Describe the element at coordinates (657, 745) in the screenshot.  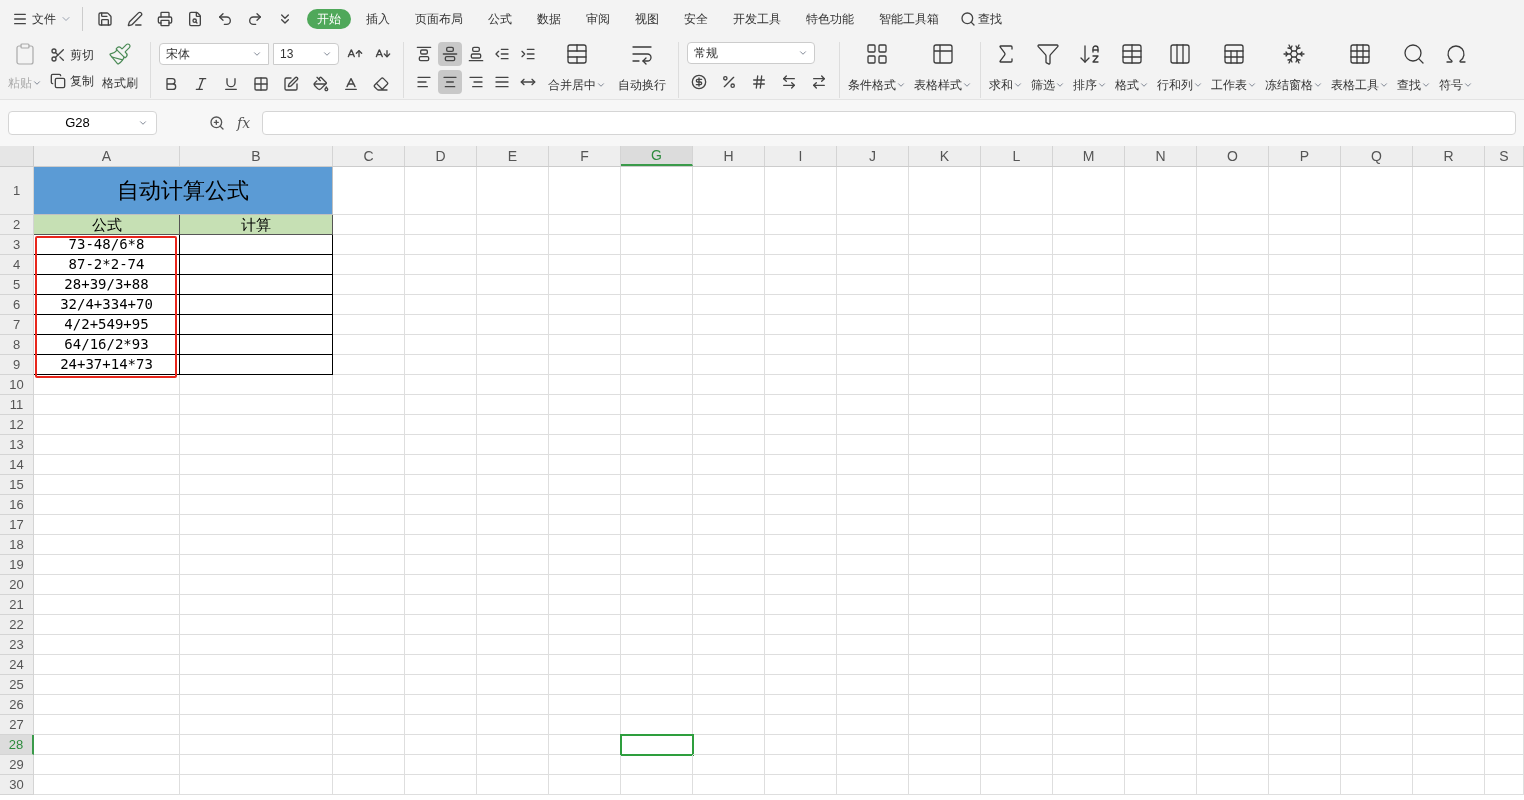
I see `selected-cell` at that location.